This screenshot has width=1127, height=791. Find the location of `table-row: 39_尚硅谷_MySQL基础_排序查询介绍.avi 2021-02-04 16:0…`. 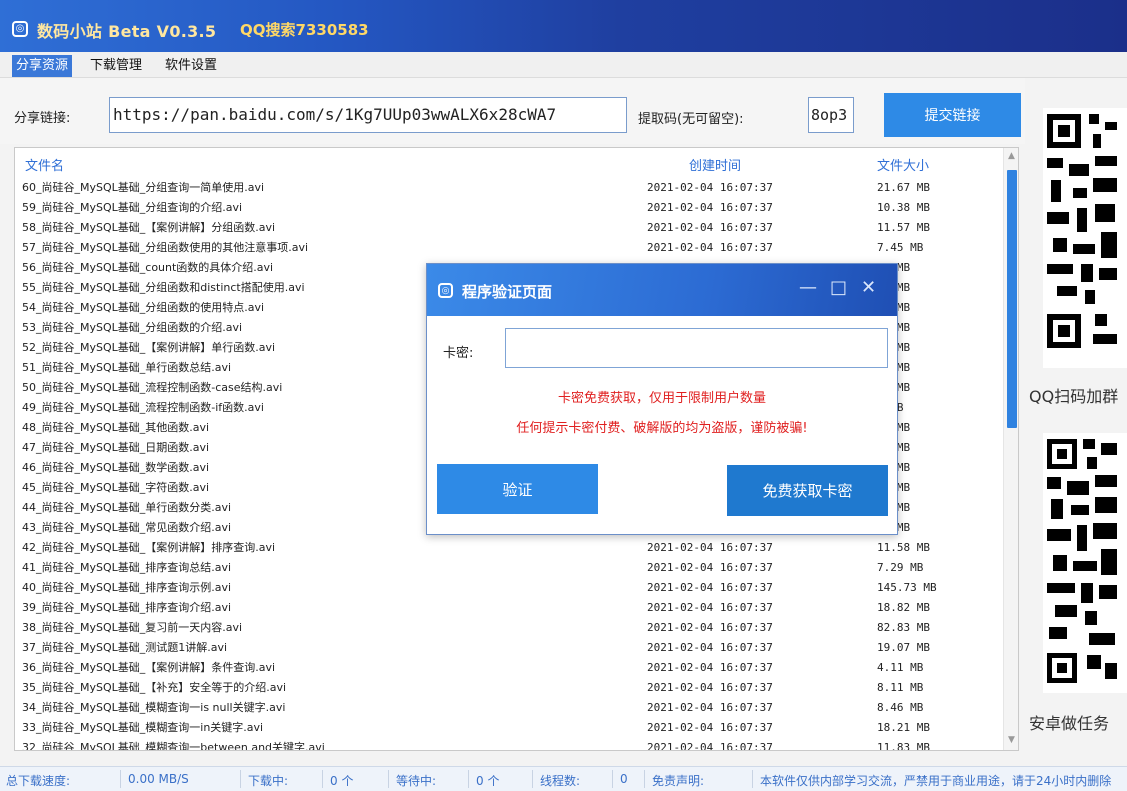

table-row: 39_尚硅谷_MySQL基础_排序查询介绍.avi 2021-02-04 16:0… is located at coordinates (508, 608).